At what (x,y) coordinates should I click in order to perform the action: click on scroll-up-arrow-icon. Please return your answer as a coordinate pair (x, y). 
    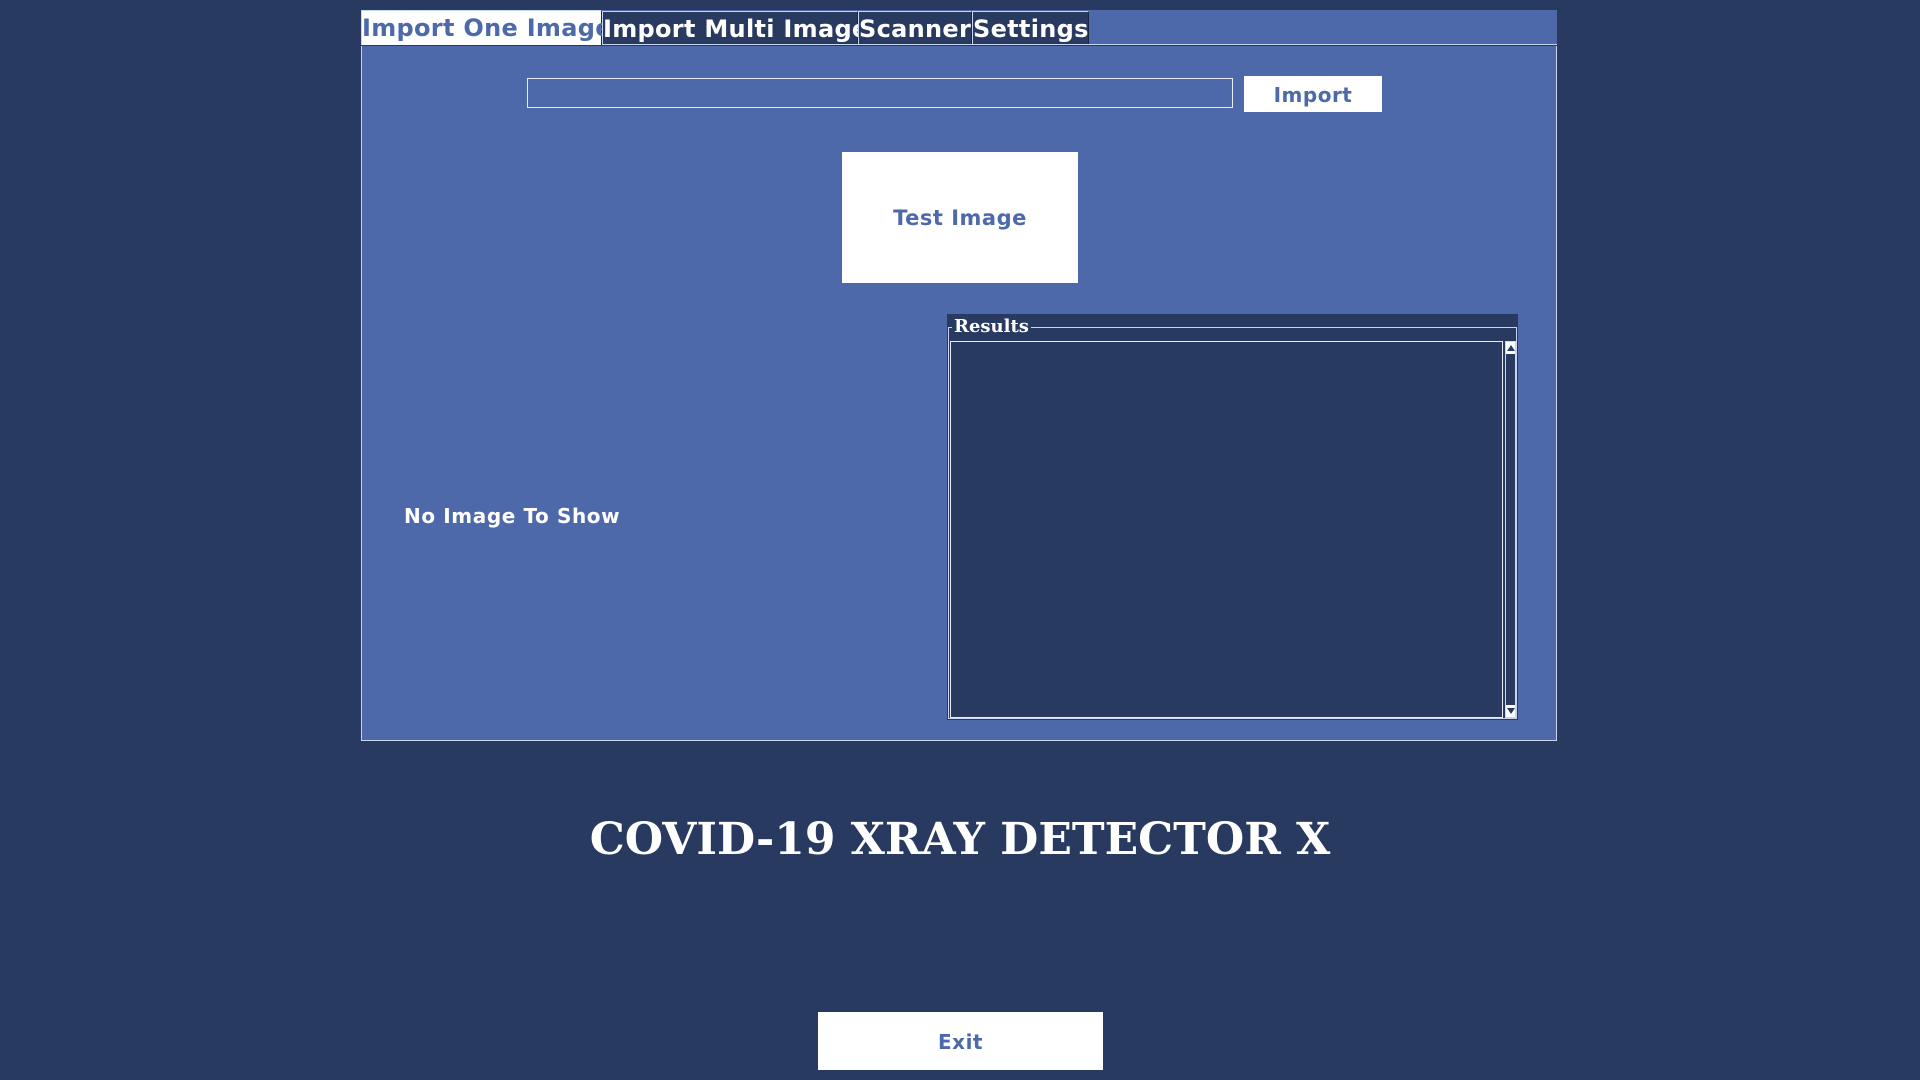
    Looking at the image, I should click on (1510, 348).